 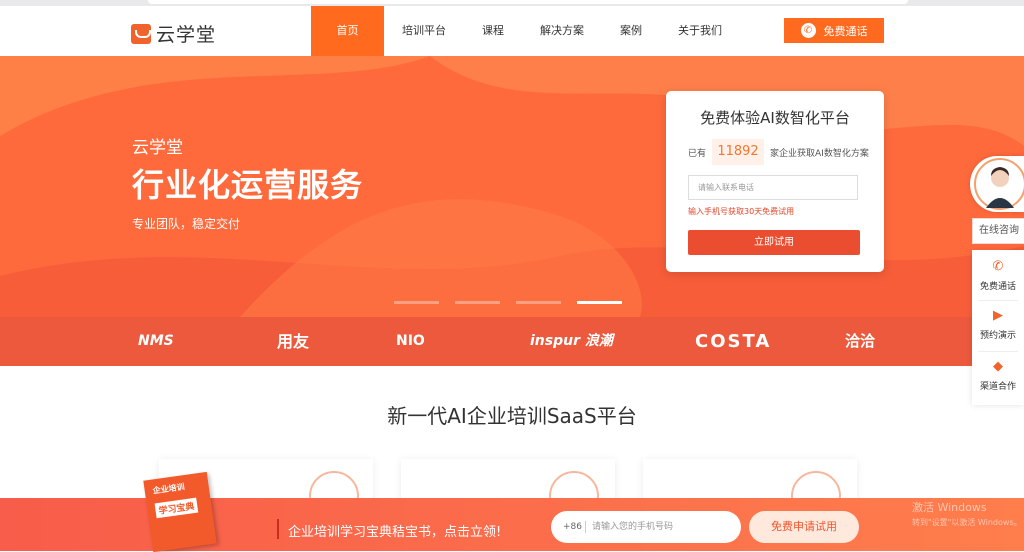 I want to click on bottom-phone-input: +86 请输入您的手机号码, so click(x=646, y=527).